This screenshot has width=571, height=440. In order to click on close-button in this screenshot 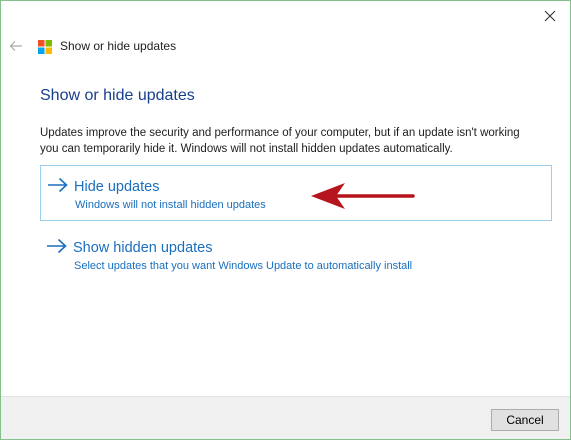, I will do `click(550, 16)`.